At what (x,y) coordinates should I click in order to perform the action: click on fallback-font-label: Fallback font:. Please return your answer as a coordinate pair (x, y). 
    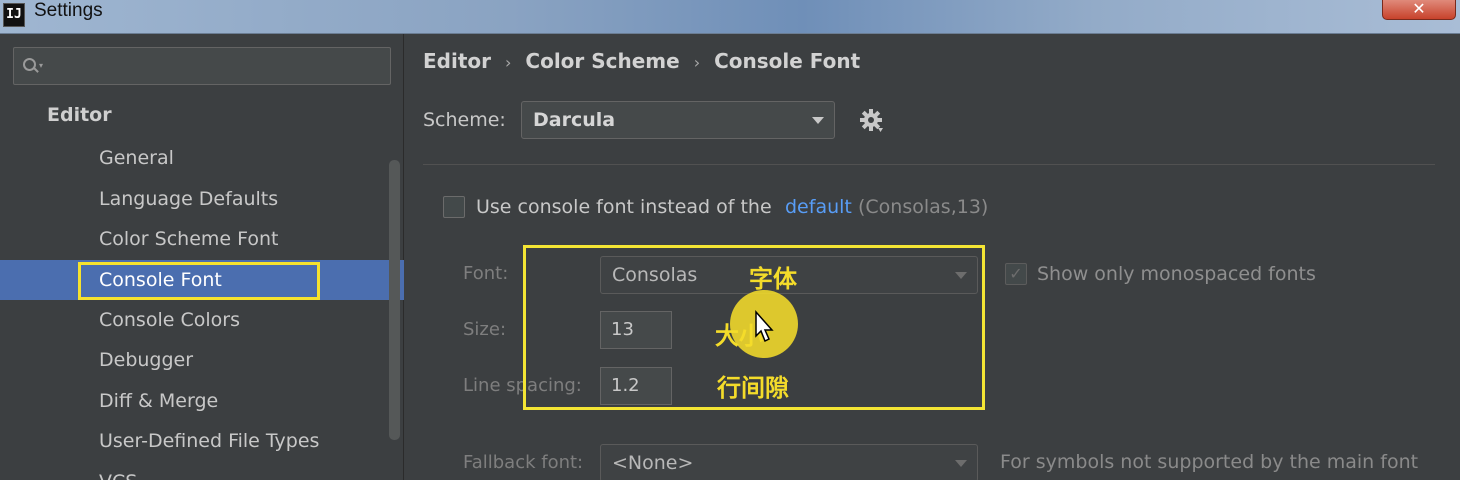
    Looking at the image, I should click on (523, 462).